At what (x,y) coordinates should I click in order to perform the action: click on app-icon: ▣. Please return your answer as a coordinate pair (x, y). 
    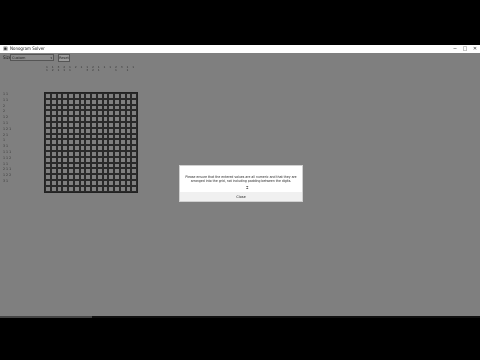
    Looking at the image, I should click on (5, 48).